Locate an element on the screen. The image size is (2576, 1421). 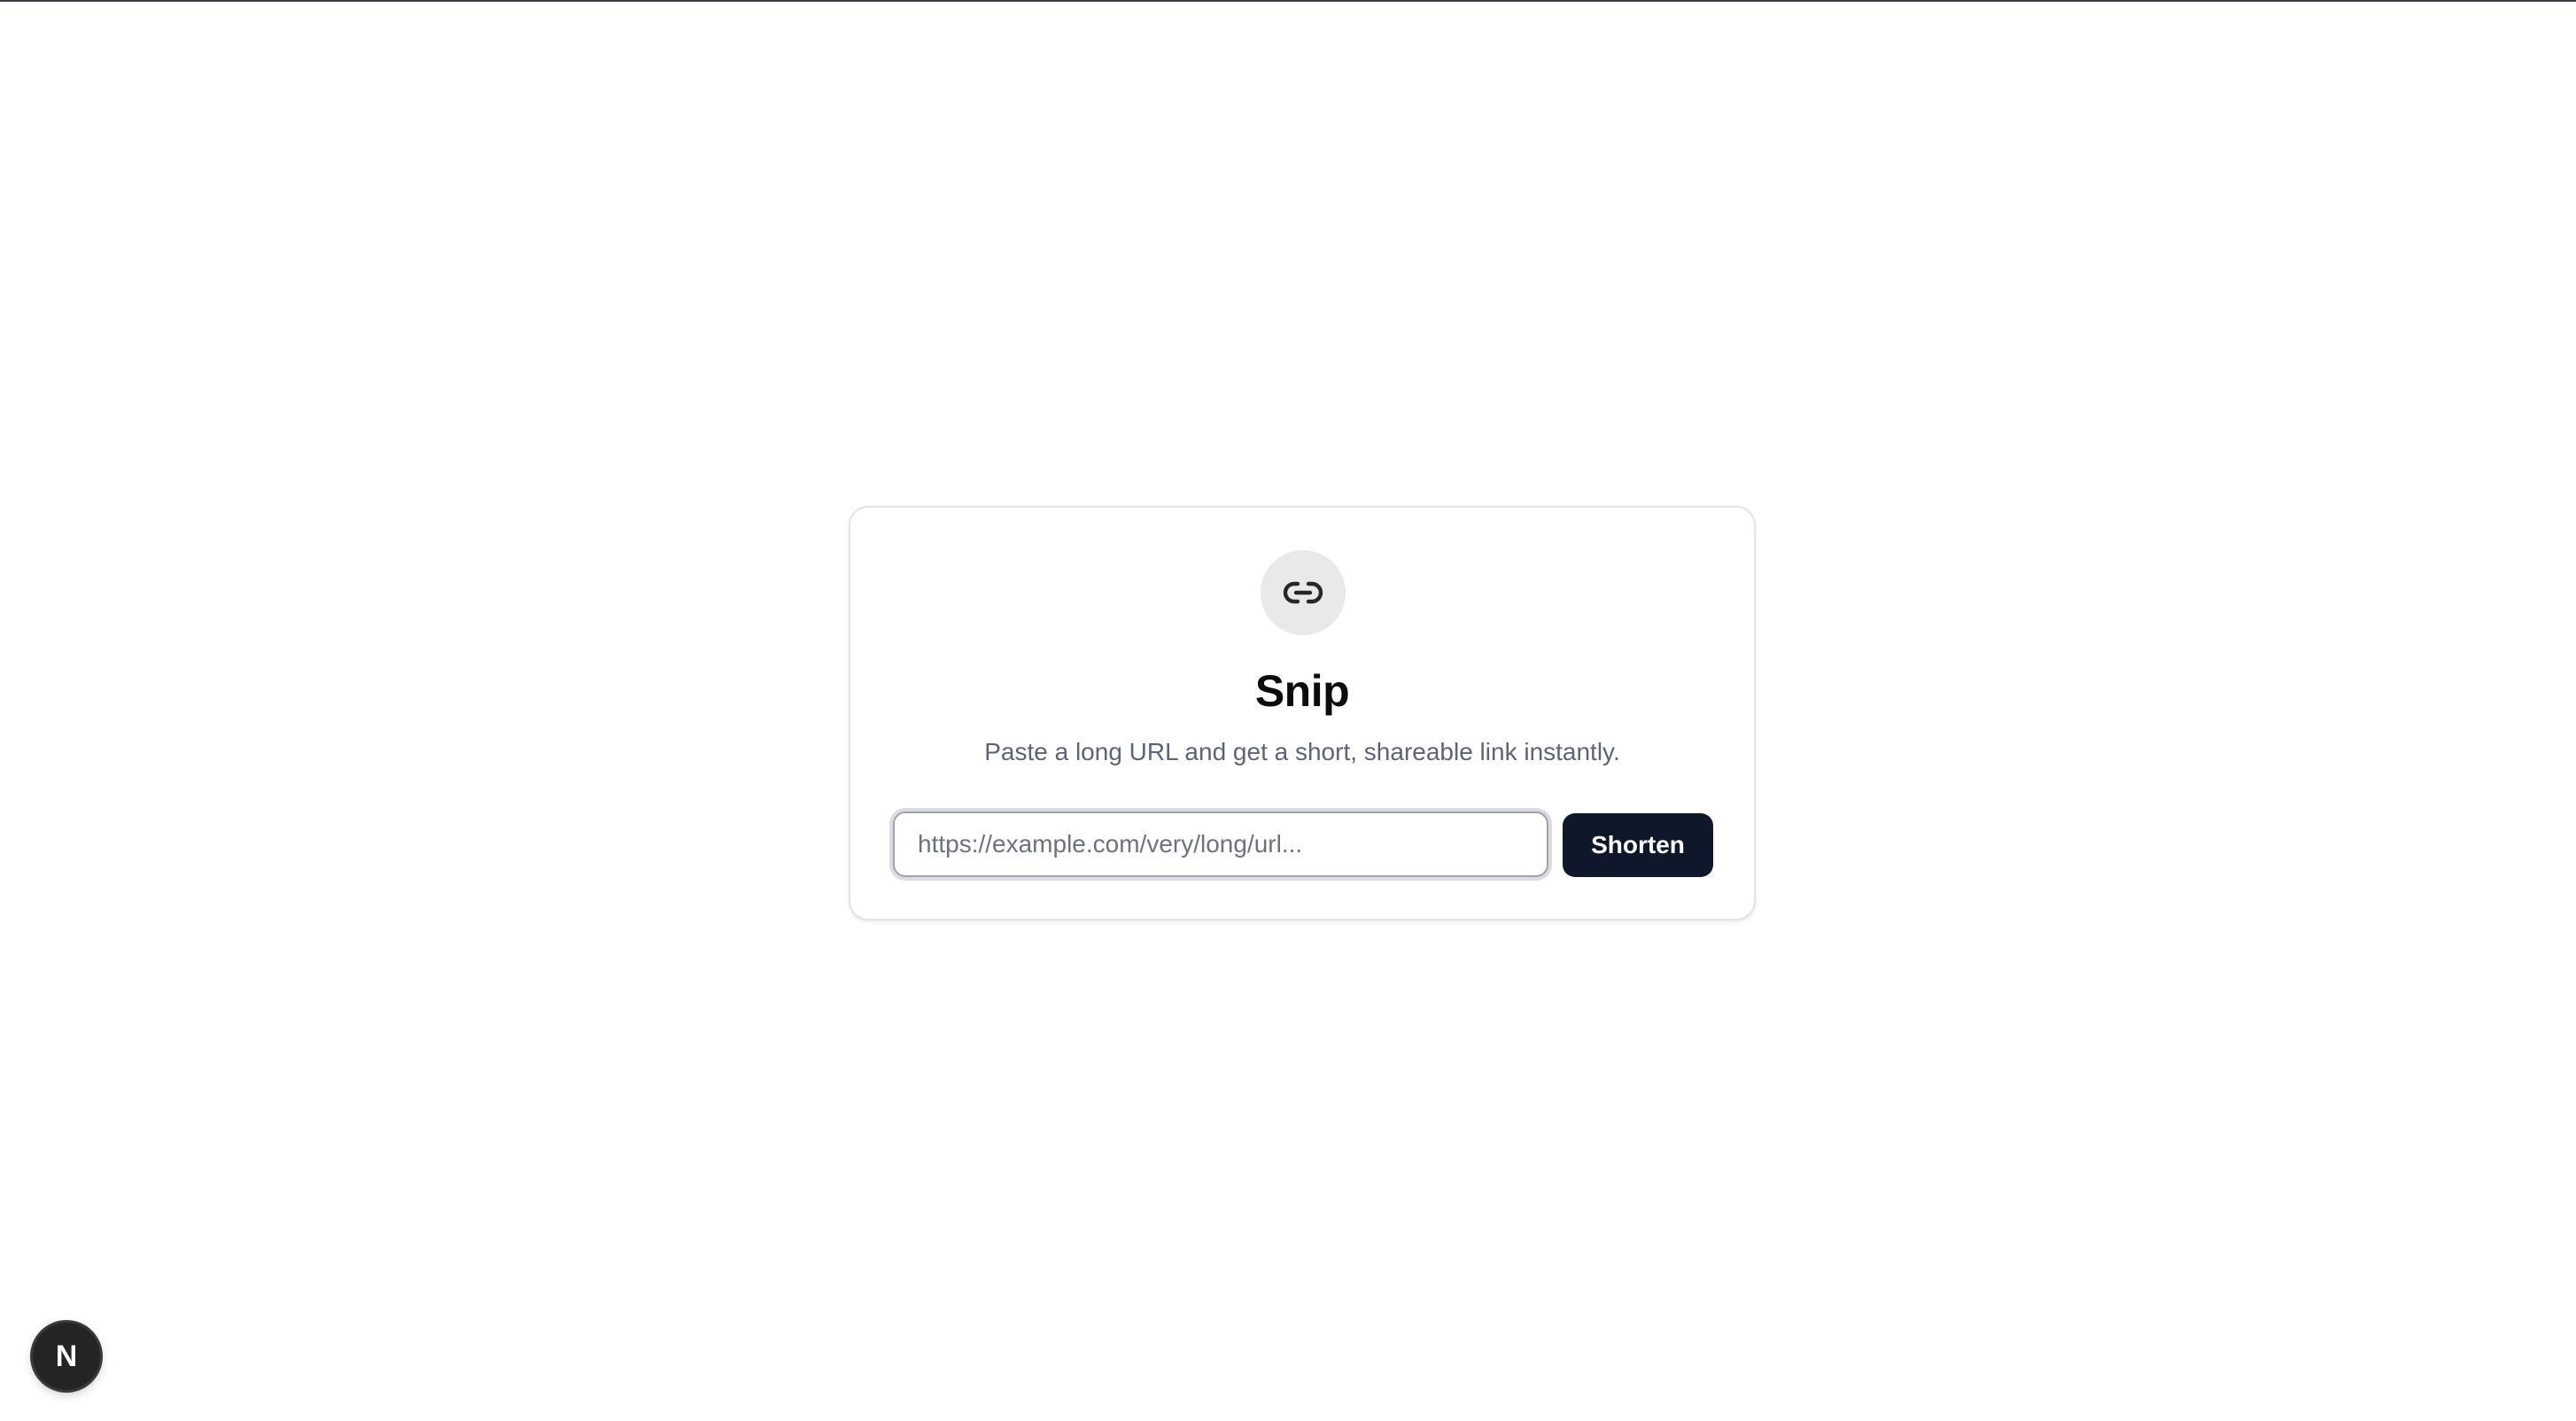
logo-badge is located at coordinates (1303, 592).